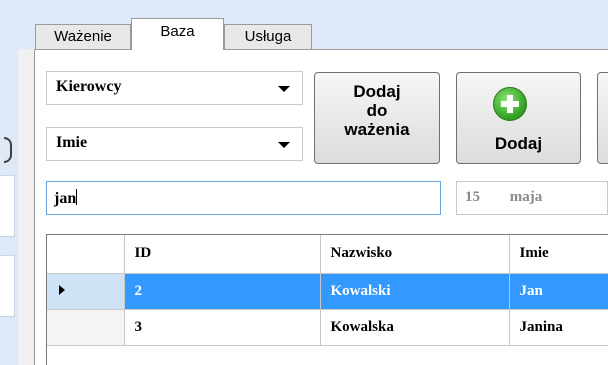  What do you see at coordinates (83, 36) in the screenshot?
I see `tab-wazenie: Ważenie` at bounding box center [83, 36].